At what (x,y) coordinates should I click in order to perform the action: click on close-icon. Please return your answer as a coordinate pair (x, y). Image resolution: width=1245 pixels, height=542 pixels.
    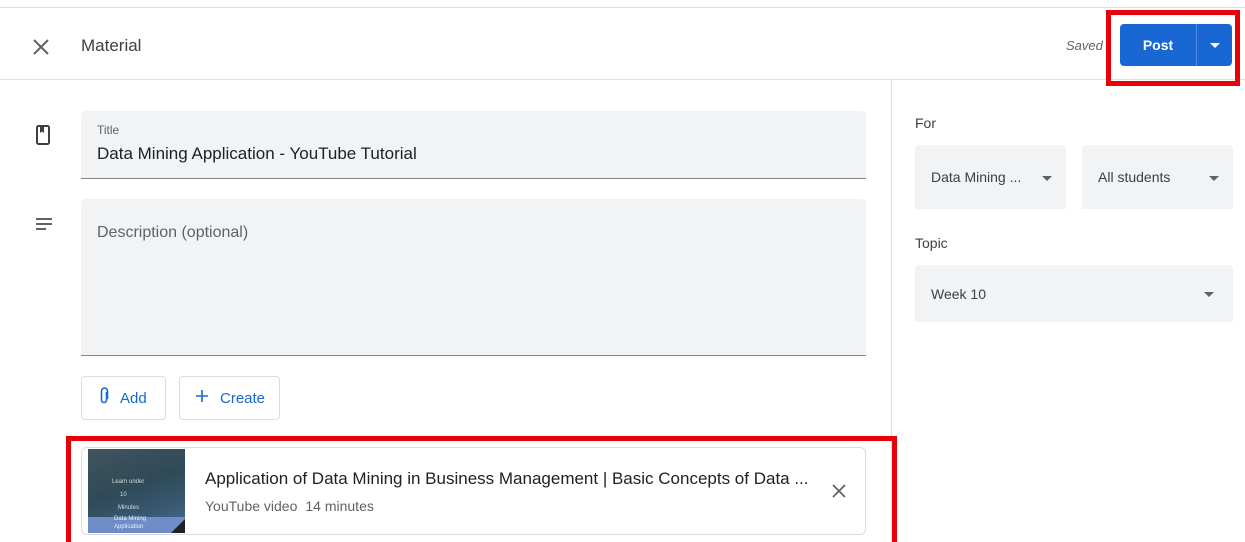
    Looking at the image, I should click on (41, 47).